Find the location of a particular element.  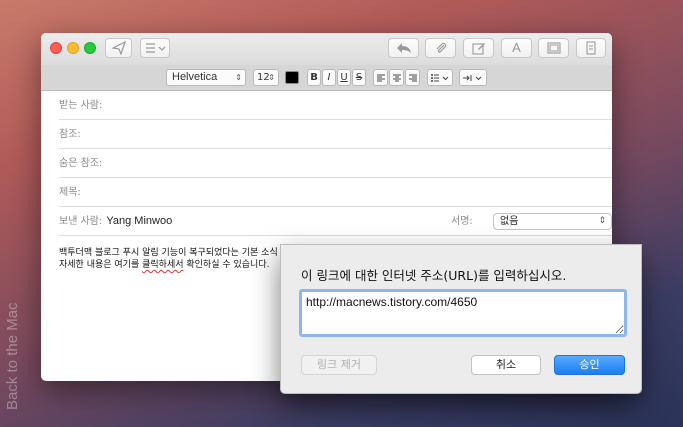

subject-label: 제목: is located at coordinates (70, 192).